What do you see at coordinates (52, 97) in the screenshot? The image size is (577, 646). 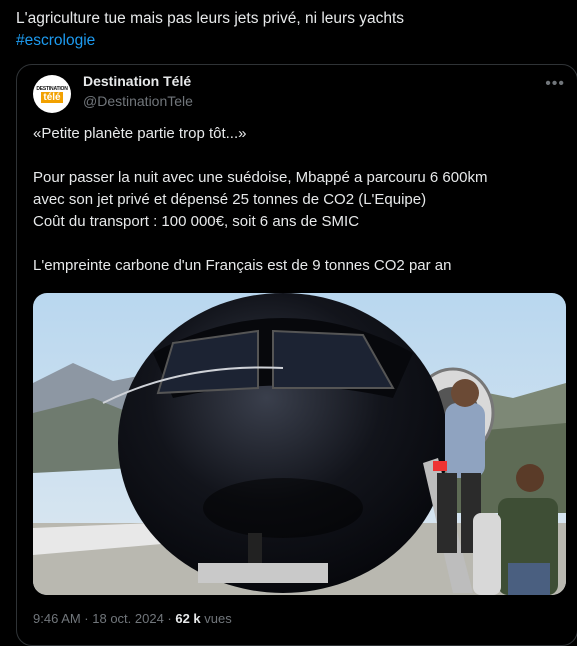 I see `avatar-text-bottom: télé` at bounding box center [52, 97].